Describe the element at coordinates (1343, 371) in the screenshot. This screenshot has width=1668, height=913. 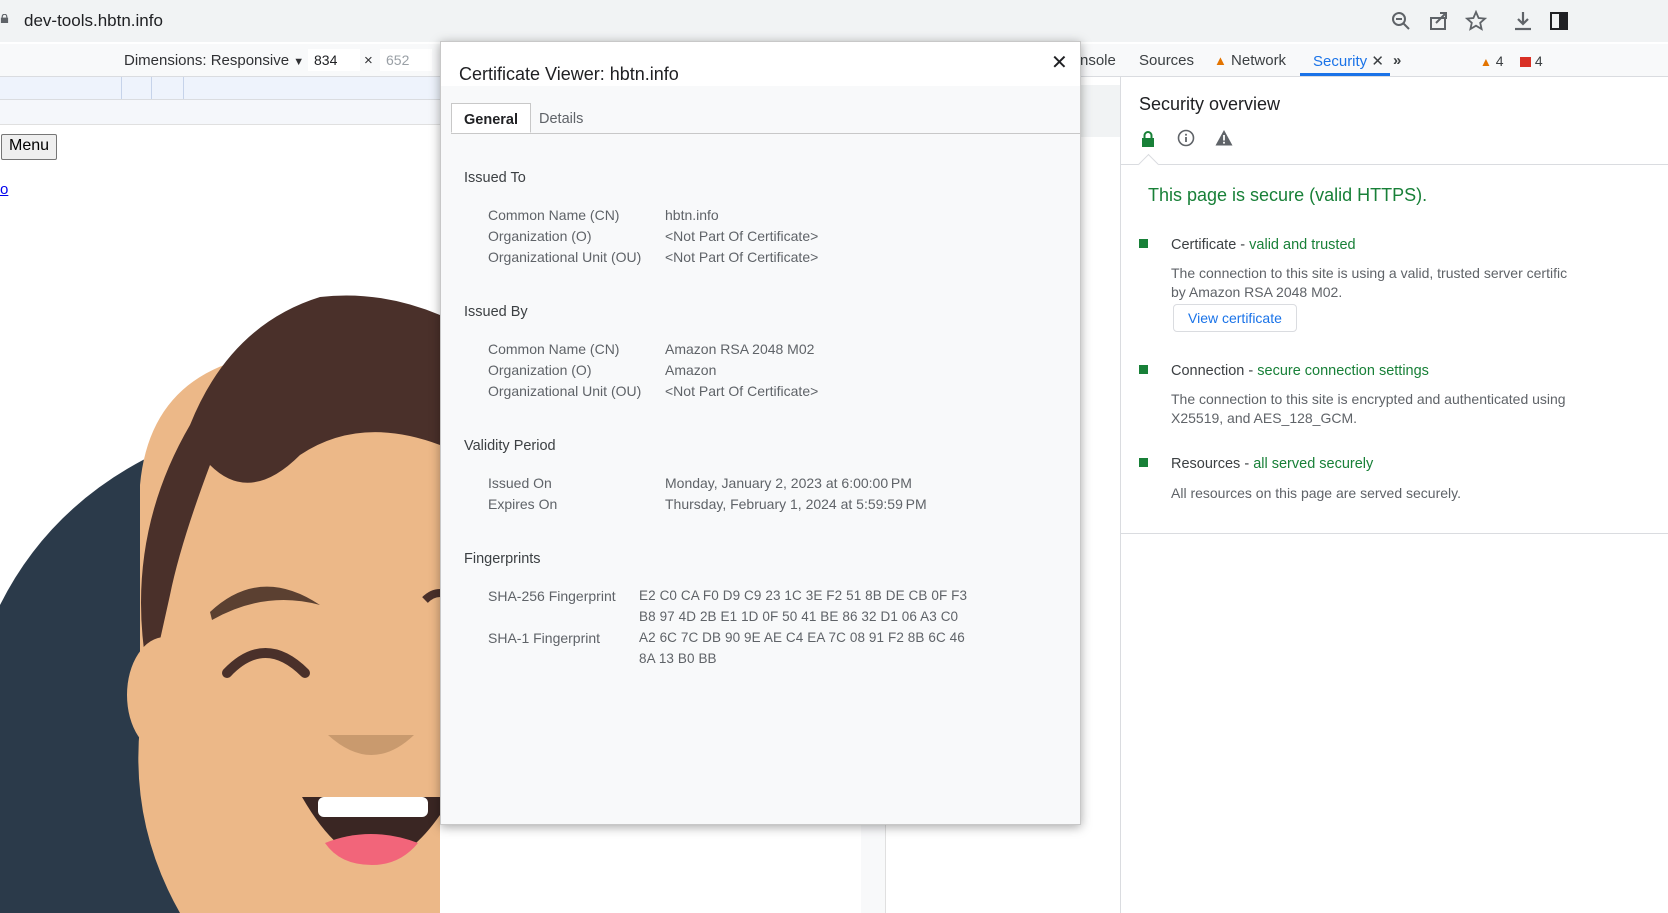
I see `connection-status: secure connection settings` at that location.